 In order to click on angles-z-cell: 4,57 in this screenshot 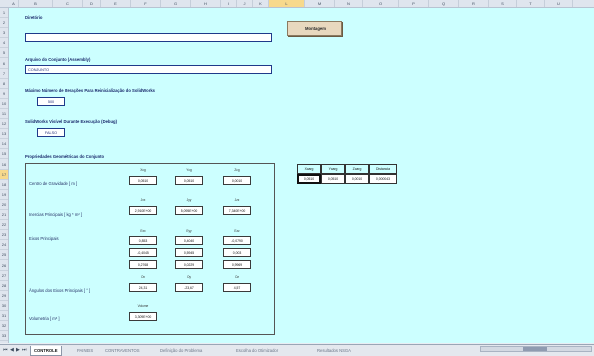, I will do `click(237, 287)`.